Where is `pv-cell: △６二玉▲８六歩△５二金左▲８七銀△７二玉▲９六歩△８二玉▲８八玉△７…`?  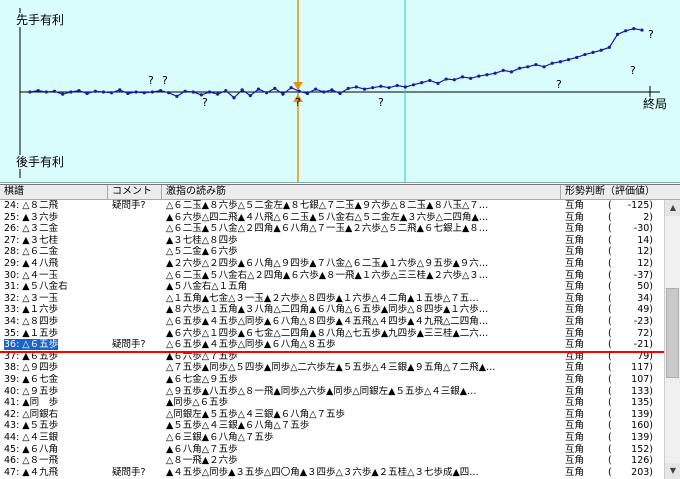 pv-cell: △６二玉▲８六歩△５二金左▲８七銀△７二玉▲９六歩△８二玉▲８八玉△７… is located at coordinates (327, 205).